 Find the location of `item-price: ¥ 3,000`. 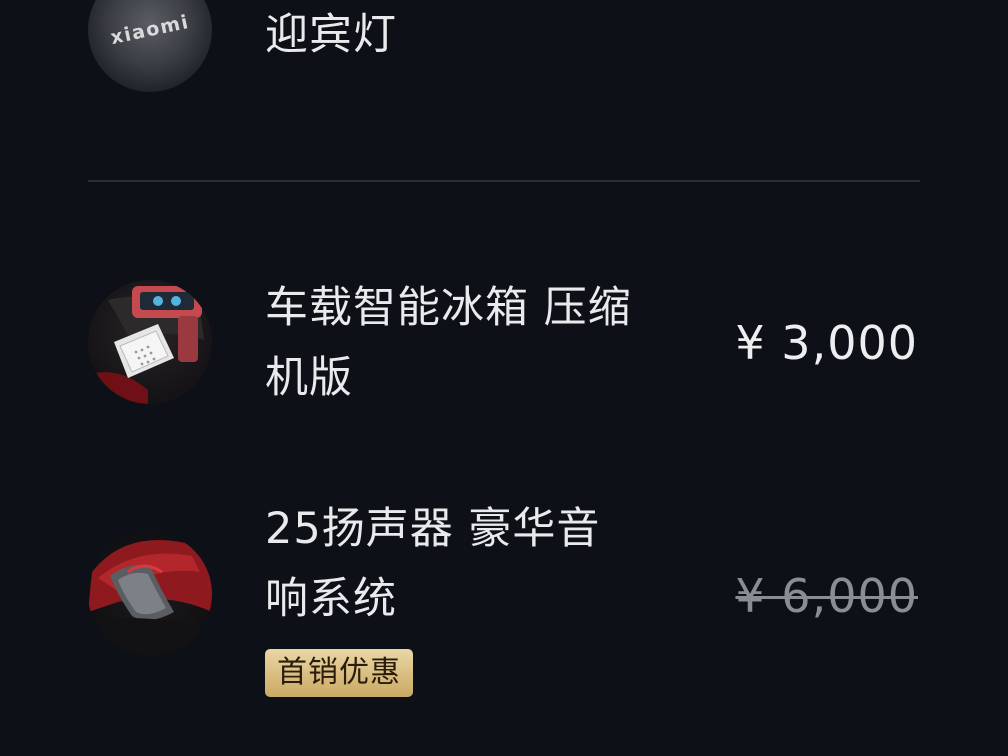

item-price: ¥ 3,000 is located at coordinates (826, 343).